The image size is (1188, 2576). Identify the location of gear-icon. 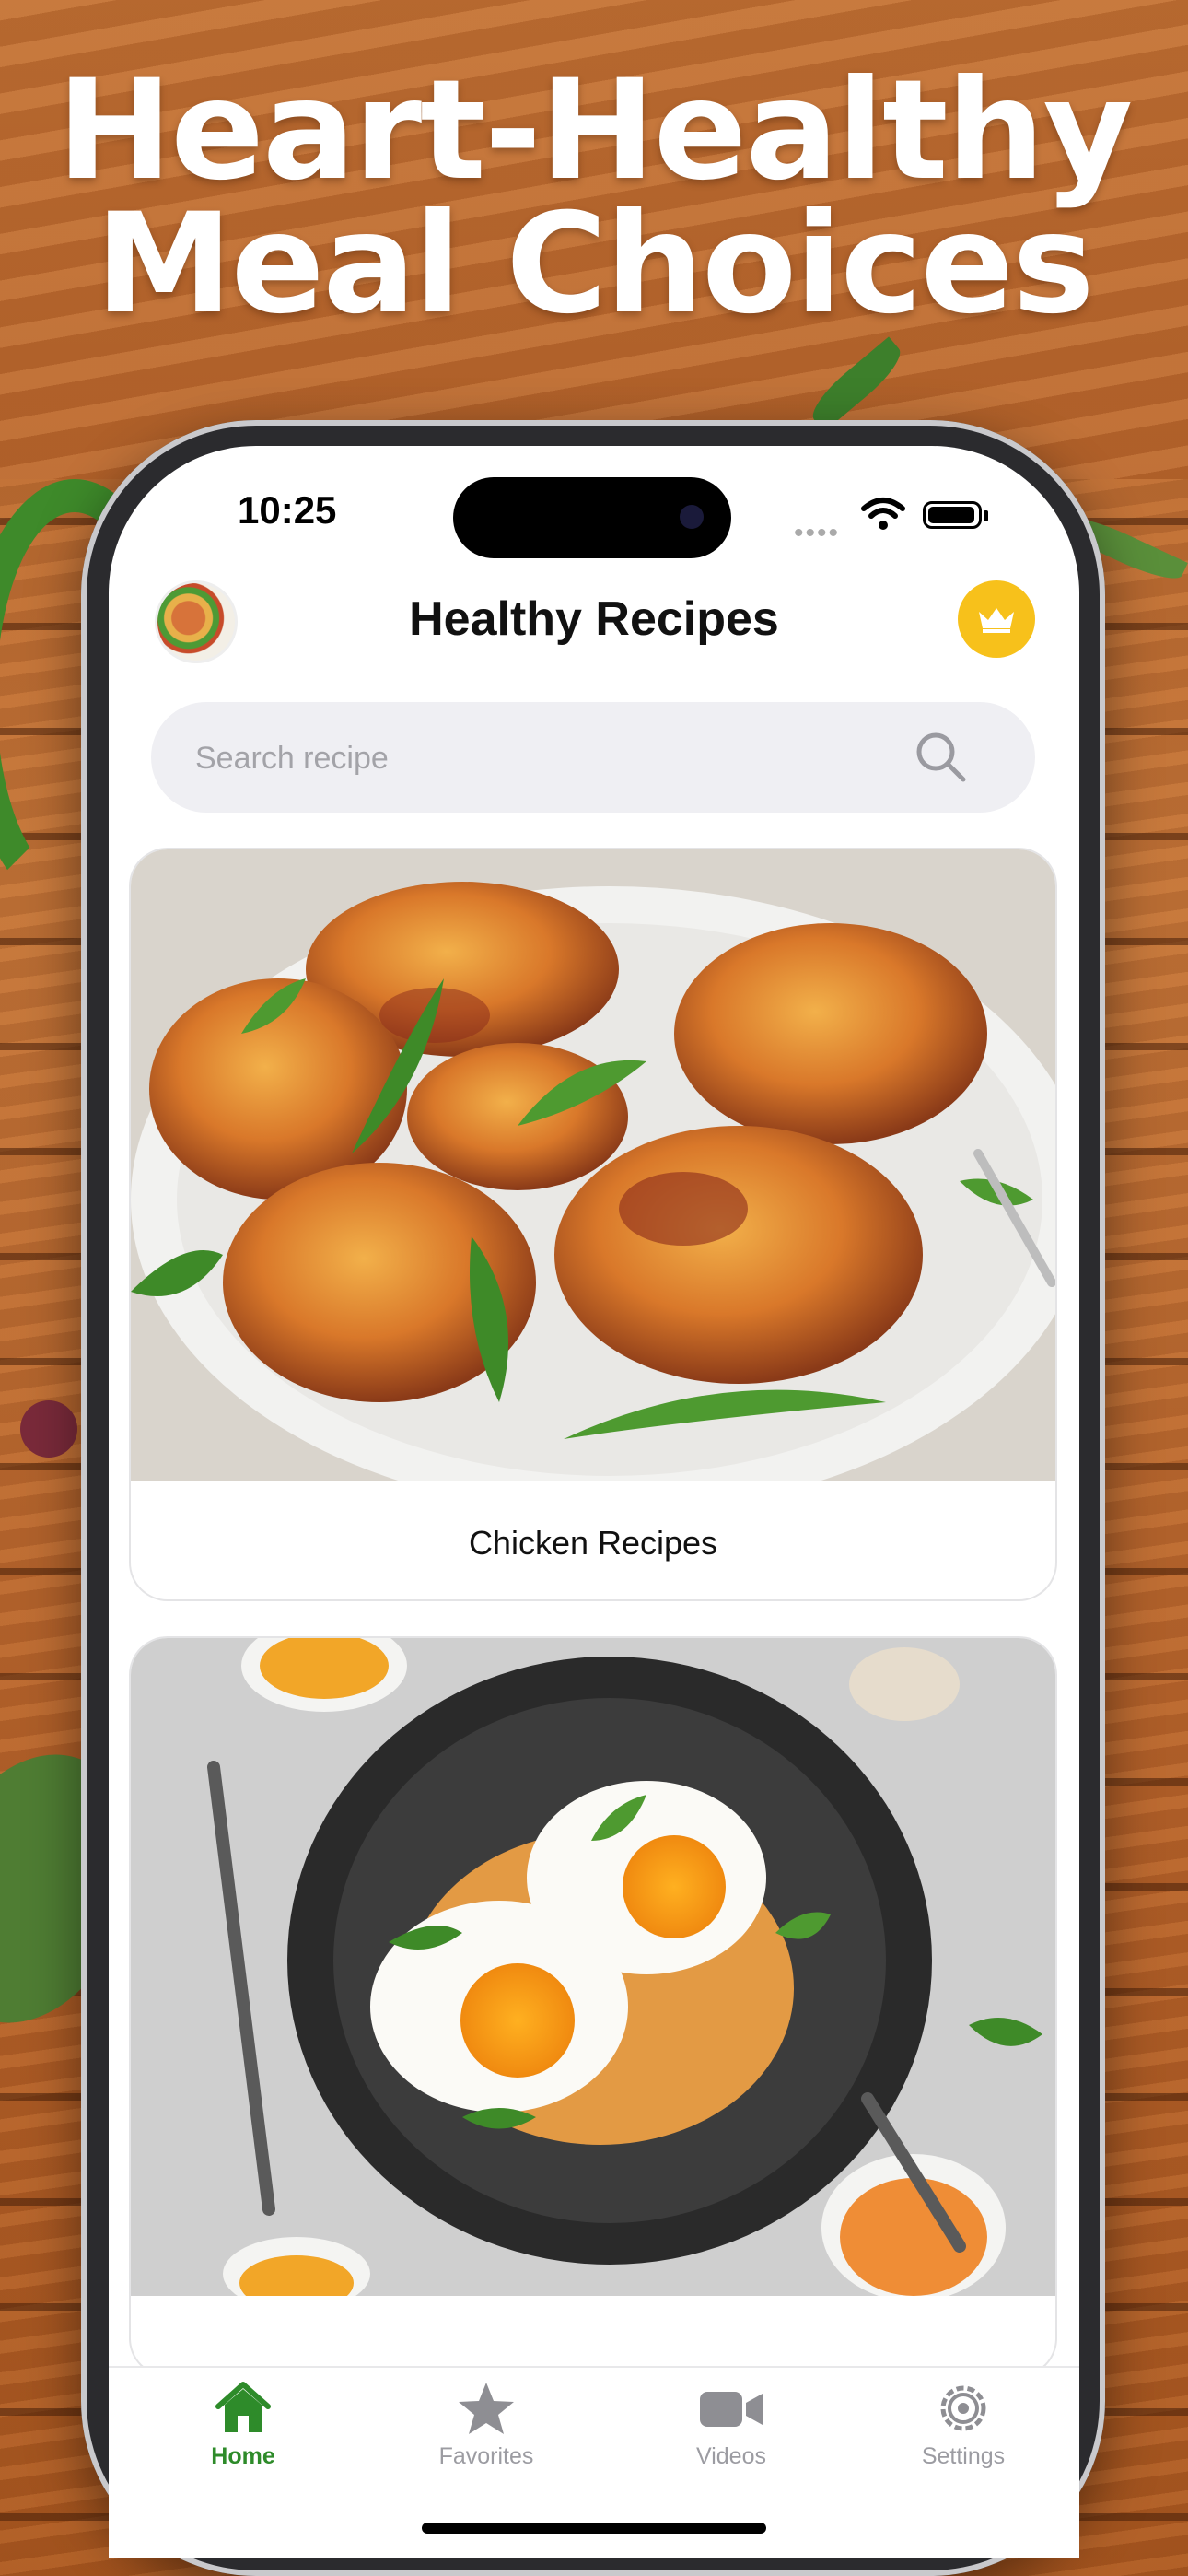
(963, 2408).